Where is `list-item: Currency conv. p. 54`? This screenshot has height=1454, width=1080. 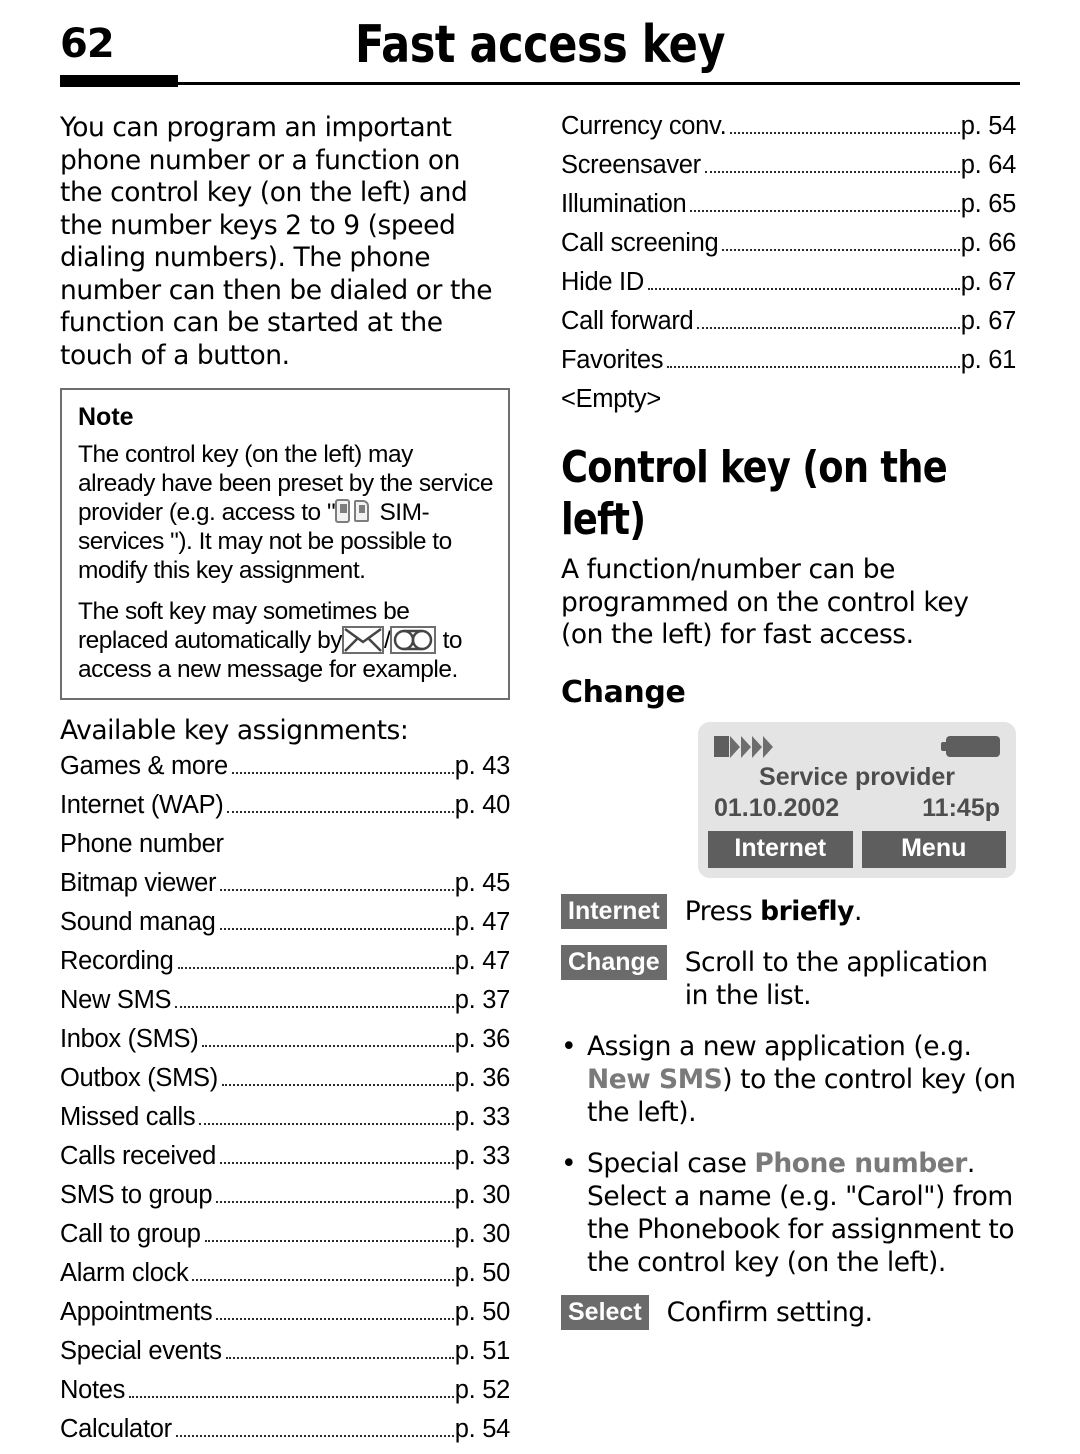
list-item: Currency conv. p. 54 is located at coordinates (788, 131).